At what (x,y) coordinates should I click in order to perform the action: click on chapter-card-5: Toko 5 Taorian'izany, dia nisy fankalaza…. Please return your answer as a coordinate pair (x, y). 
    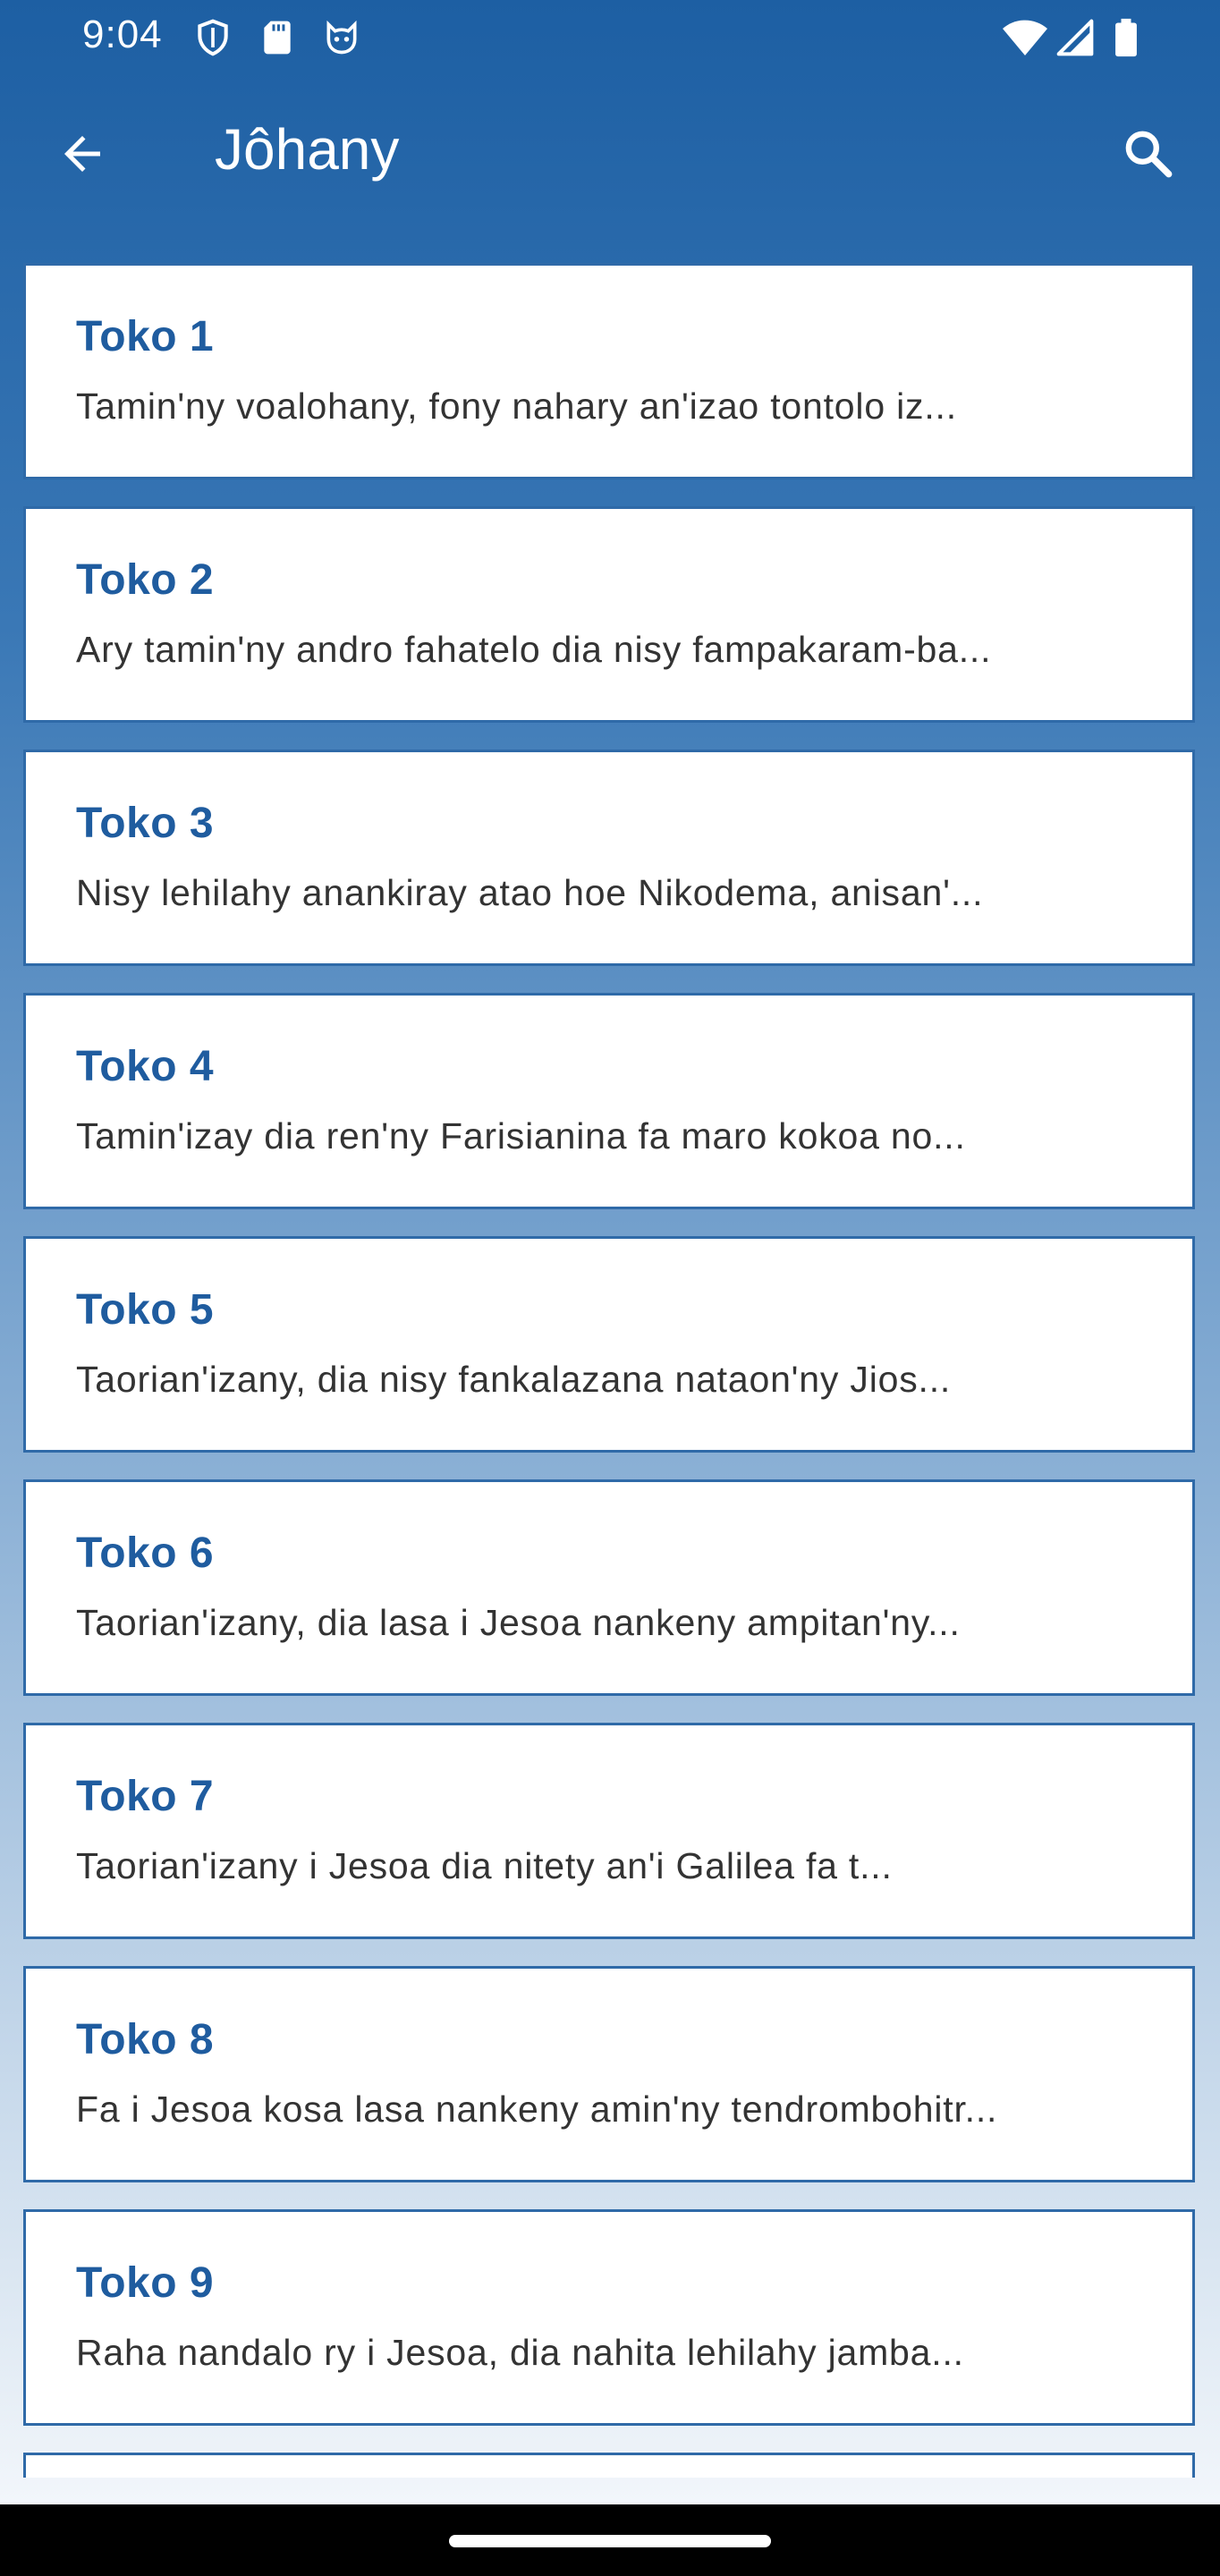
    Looking at the image, I should click on (609, 1344).